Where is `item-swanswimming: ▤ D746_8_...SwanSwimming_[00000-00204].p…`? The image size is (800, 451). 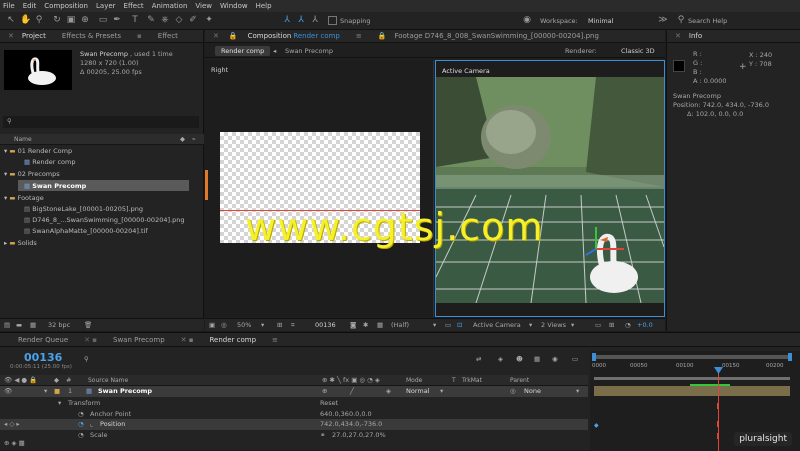
item-swanswimming: ▤ D746_8_...SwanSwimming_[00000-00204].p… is located at coordinates (104, 220).